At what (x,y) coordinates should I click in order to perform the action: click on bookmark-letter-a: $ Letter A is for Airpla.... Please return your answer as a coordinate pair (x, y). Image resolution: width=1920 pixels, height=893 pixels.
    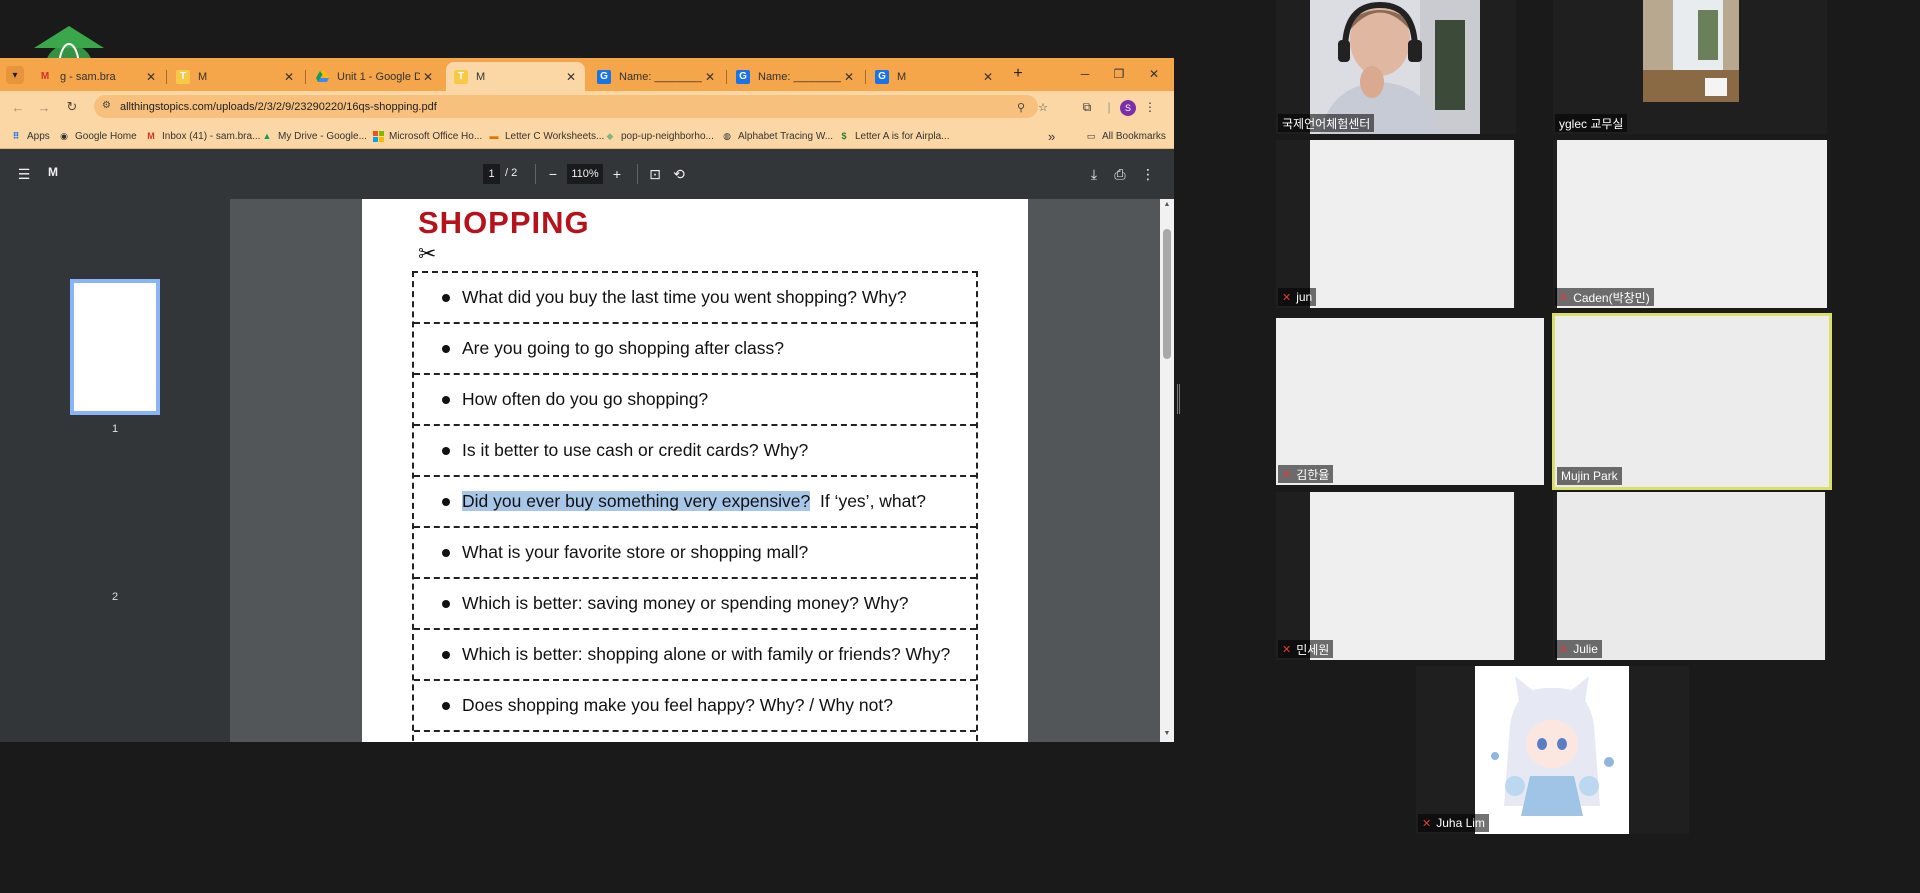
    Looking at the image, I should click on (893, 136).